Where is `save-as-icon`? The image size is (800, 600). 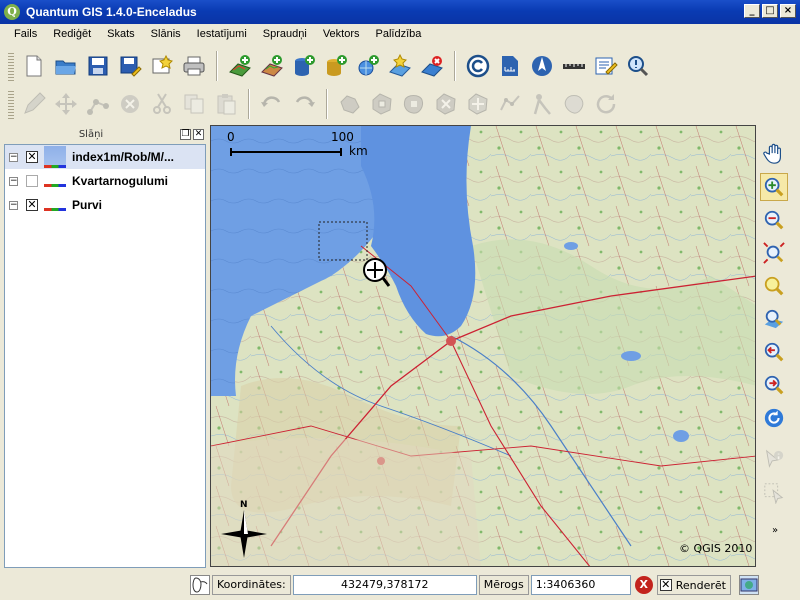 save-as-icon is located at coordinates (131, 66).